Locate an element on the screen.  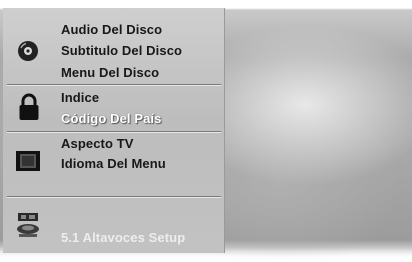
lock-settings-group: Indice Código Del País is located at coordinates (114, 108).